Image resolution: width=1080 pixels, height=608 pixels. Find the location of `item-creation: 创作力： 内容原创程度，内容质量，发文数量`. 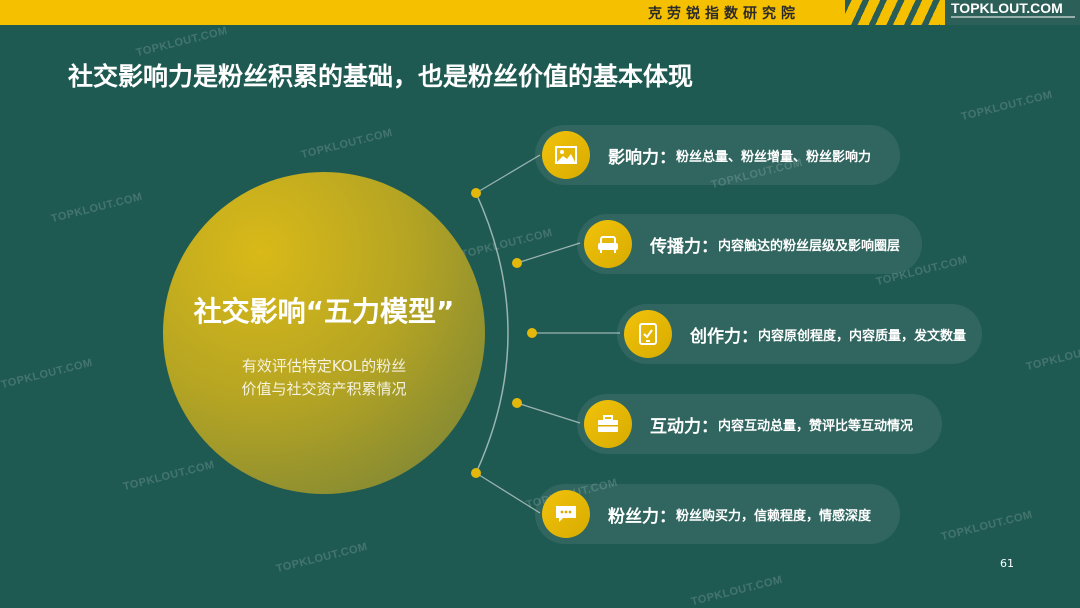

item-creation: 创作力： 内容原创程度，内容质量，发文数量 is located at coordinates (799, 334).